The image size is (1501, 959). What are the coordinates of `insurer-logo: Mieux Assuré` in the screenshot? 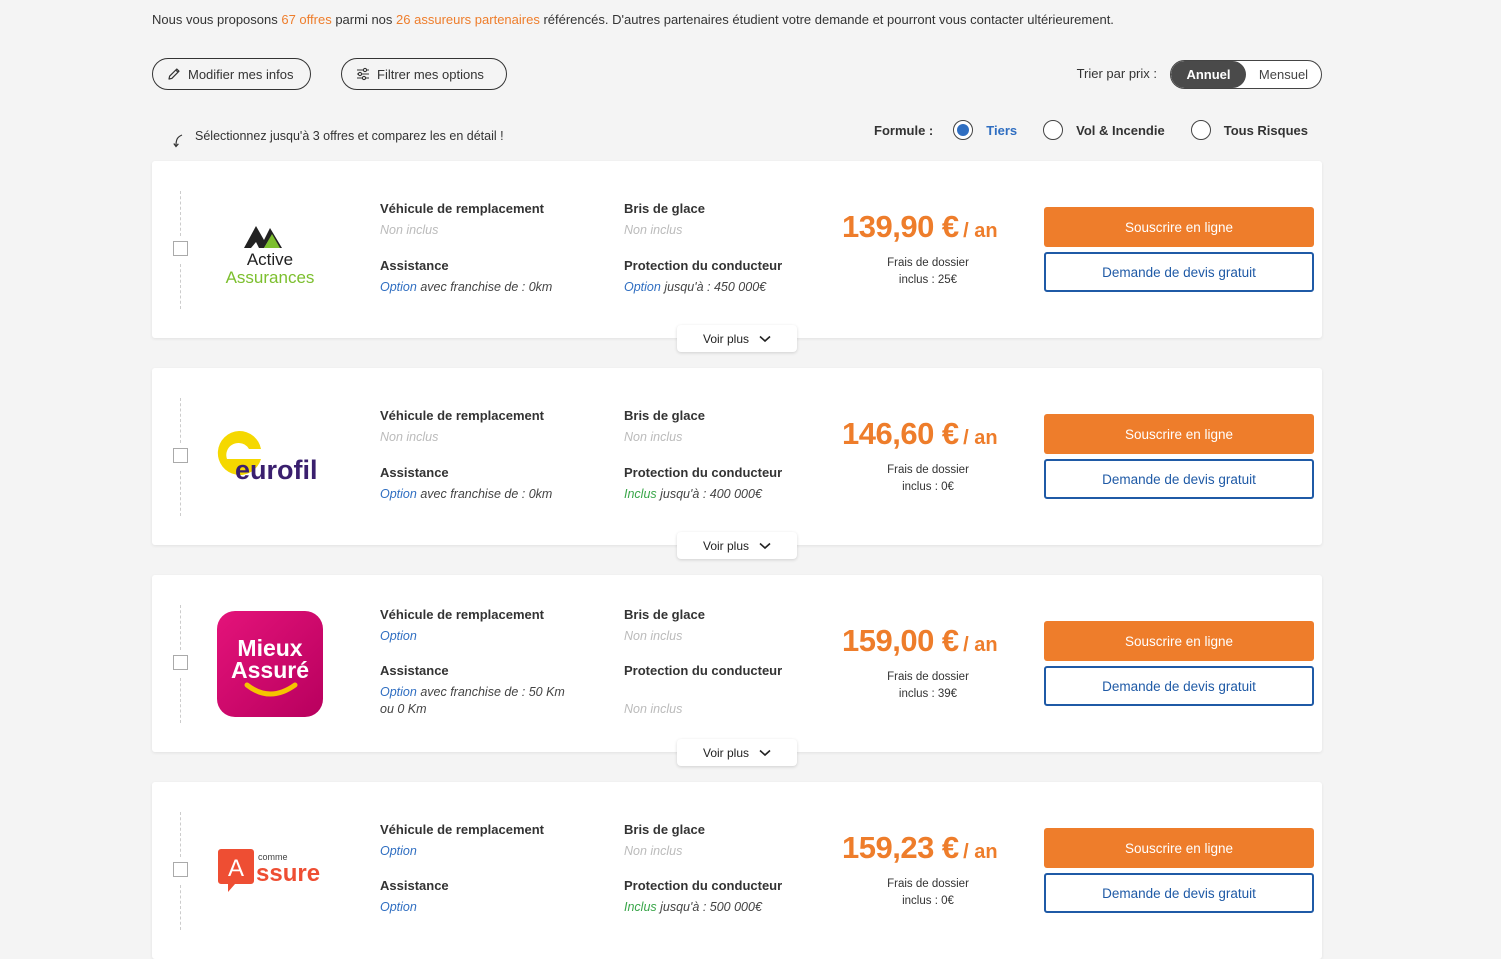 It's located at (269, 663).